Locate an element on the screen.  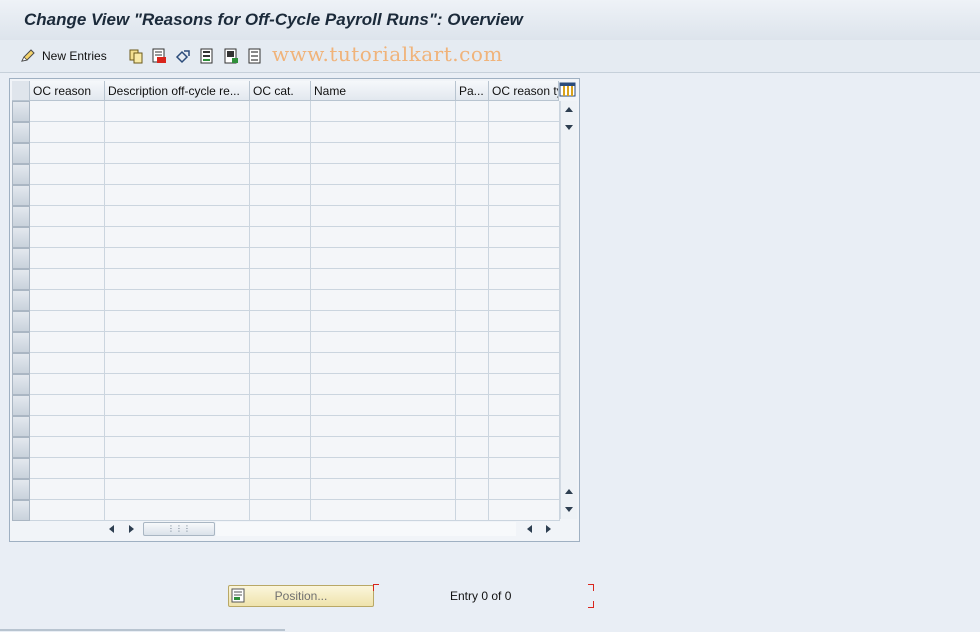
column-header-oc-cat: OC cat. is located at coordinates (280, 91).